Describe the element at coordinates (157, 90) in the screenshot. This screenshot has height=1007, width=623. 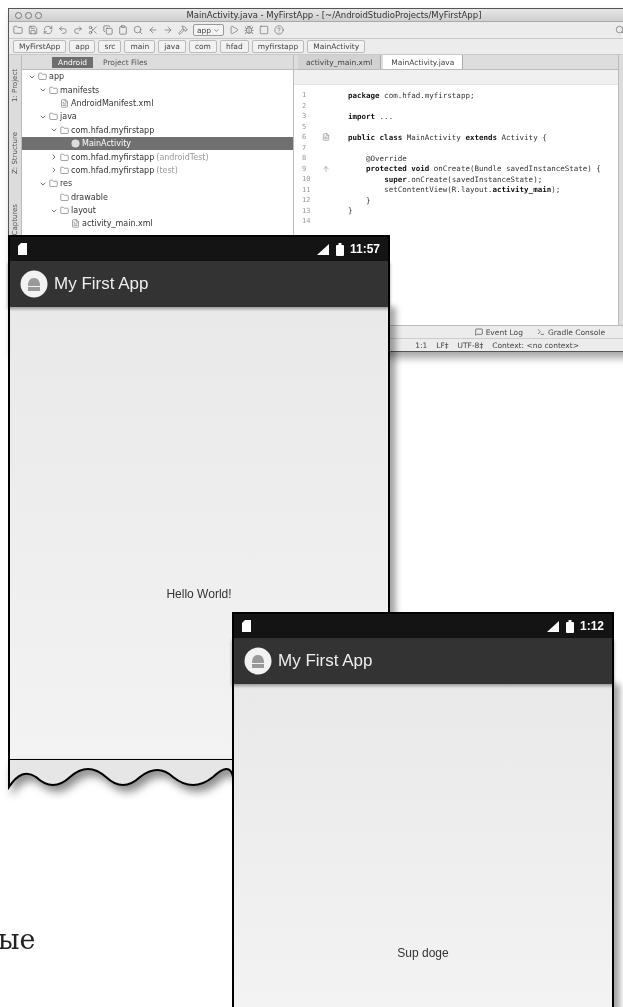
I see `tree-item: manifests` at that location.